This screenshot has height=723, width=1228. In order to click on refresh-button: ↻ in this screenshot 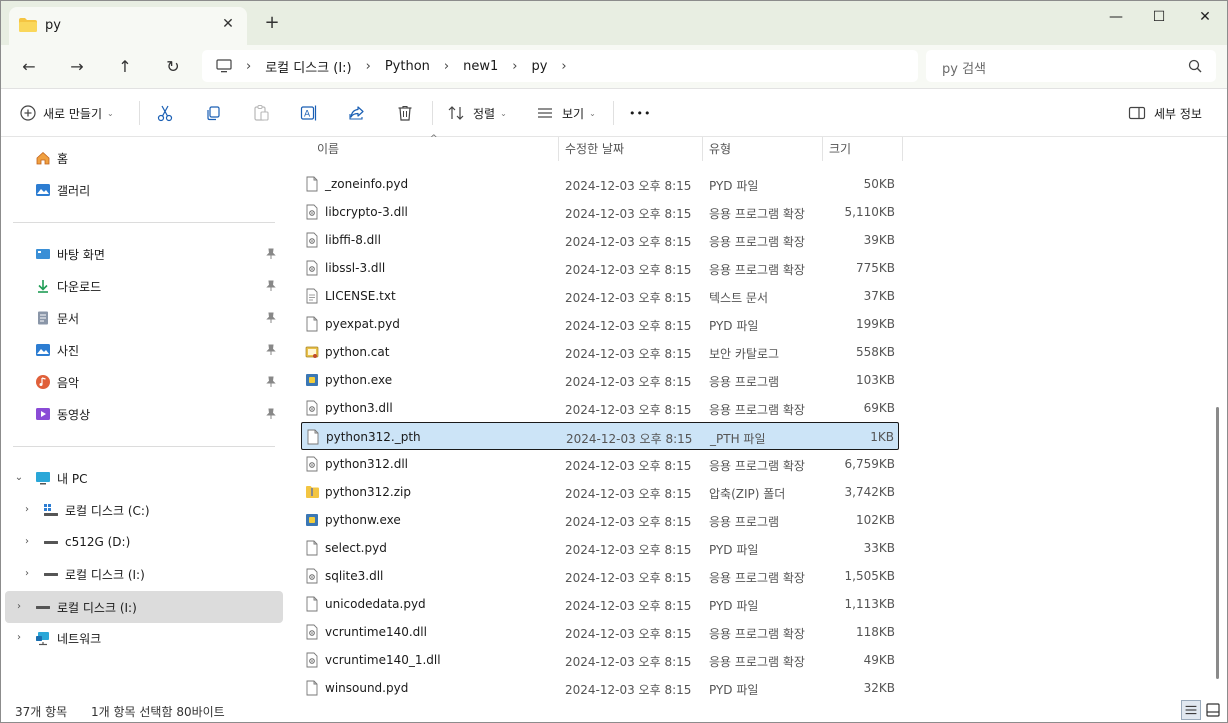, I will do `click(173, 67)`.